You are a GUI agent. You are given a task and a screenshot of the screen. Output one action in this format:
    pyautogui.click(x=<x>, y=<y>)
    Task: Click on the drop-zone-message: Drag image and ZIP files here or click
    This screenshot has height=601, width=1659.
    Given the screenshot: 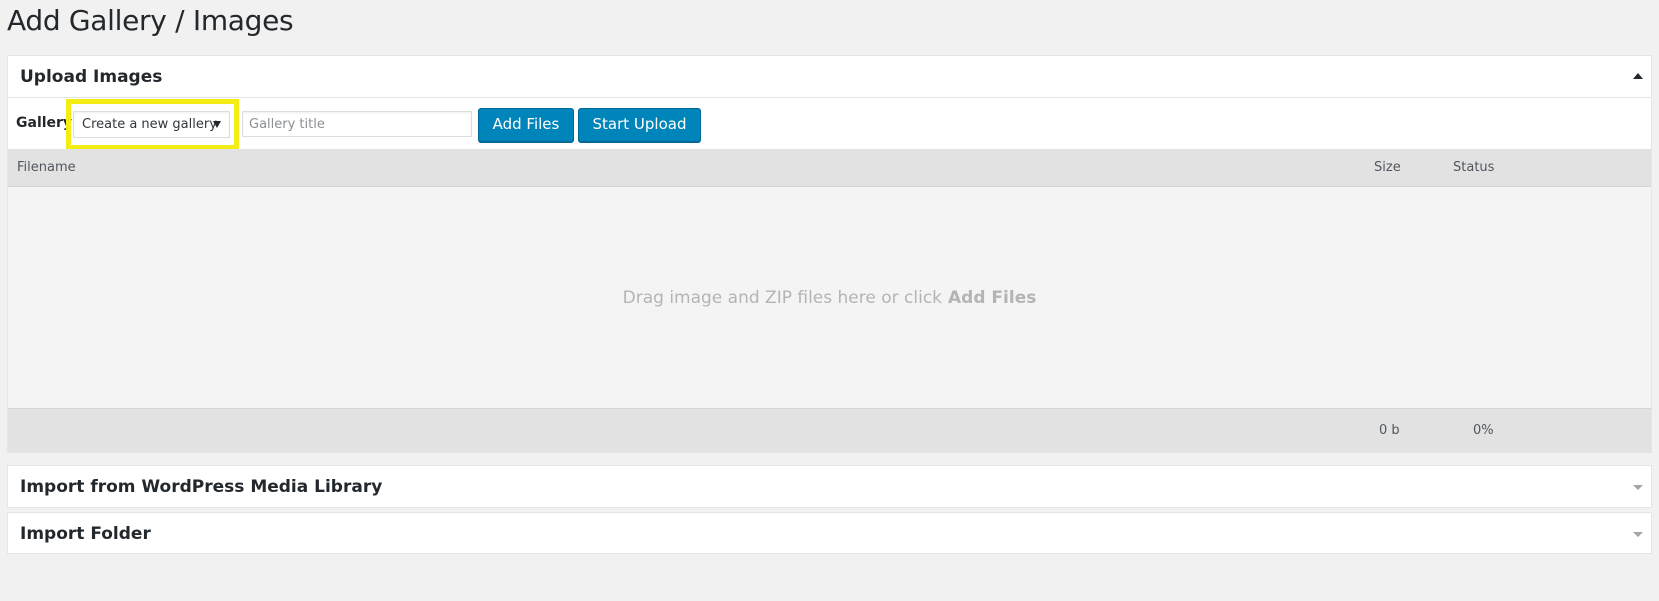 What is the action you would take?
    pyautogui.click(x=782, y=297)
    